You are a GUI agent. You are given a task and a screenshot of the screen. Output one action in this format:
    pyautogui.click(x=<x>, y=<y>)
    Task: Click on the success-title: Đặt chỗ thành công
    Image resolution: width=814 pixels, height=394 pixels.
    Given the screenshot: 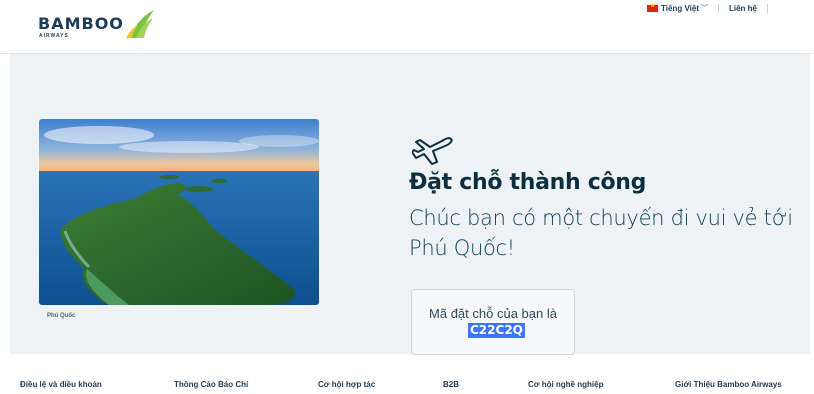 What is the action you would take?
    pyautogui.click(x=528, y=182)
    